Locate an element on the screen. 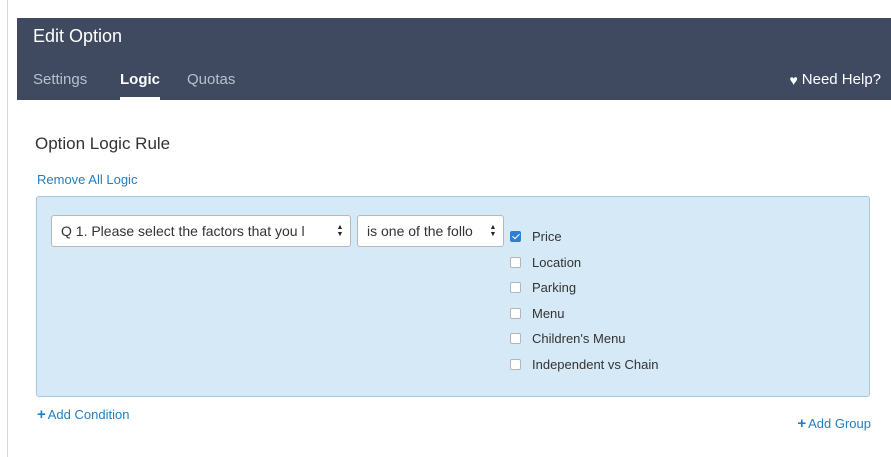  option-label: Independent vs Chain is located at coordinates (595, 364).